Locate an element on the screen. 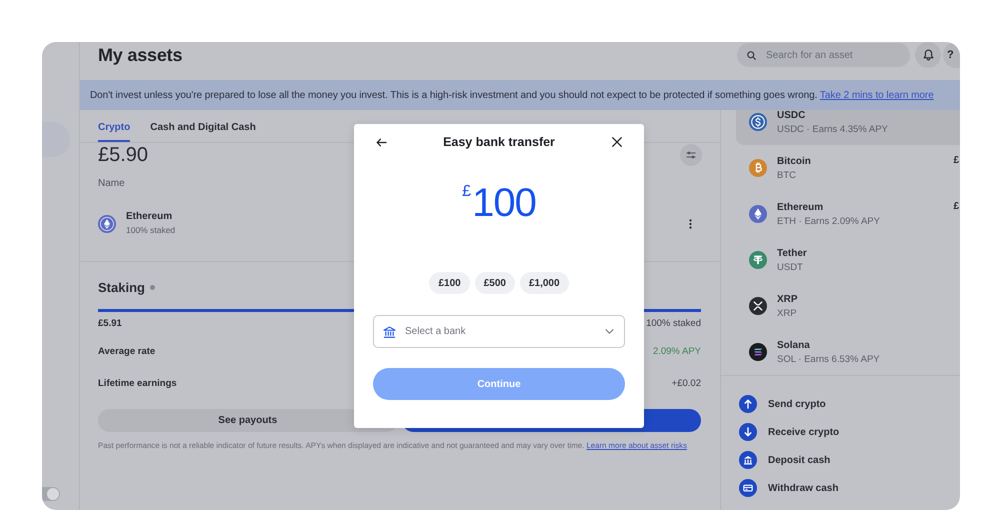  asset-list-item: Ethereum ETH · Earns 2.09% APY £ is located at coordinates (848, 214).